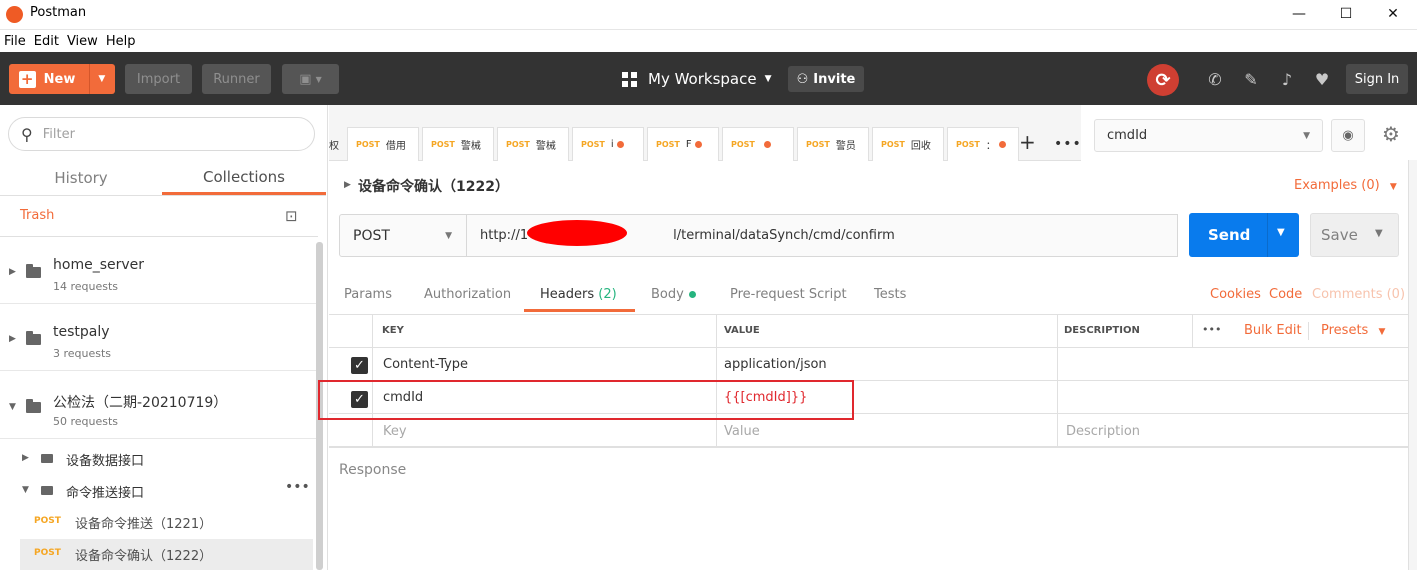 This screenshot has height=570, width=1417. I want to click on more-options-icon: •••, so click(297, 487).